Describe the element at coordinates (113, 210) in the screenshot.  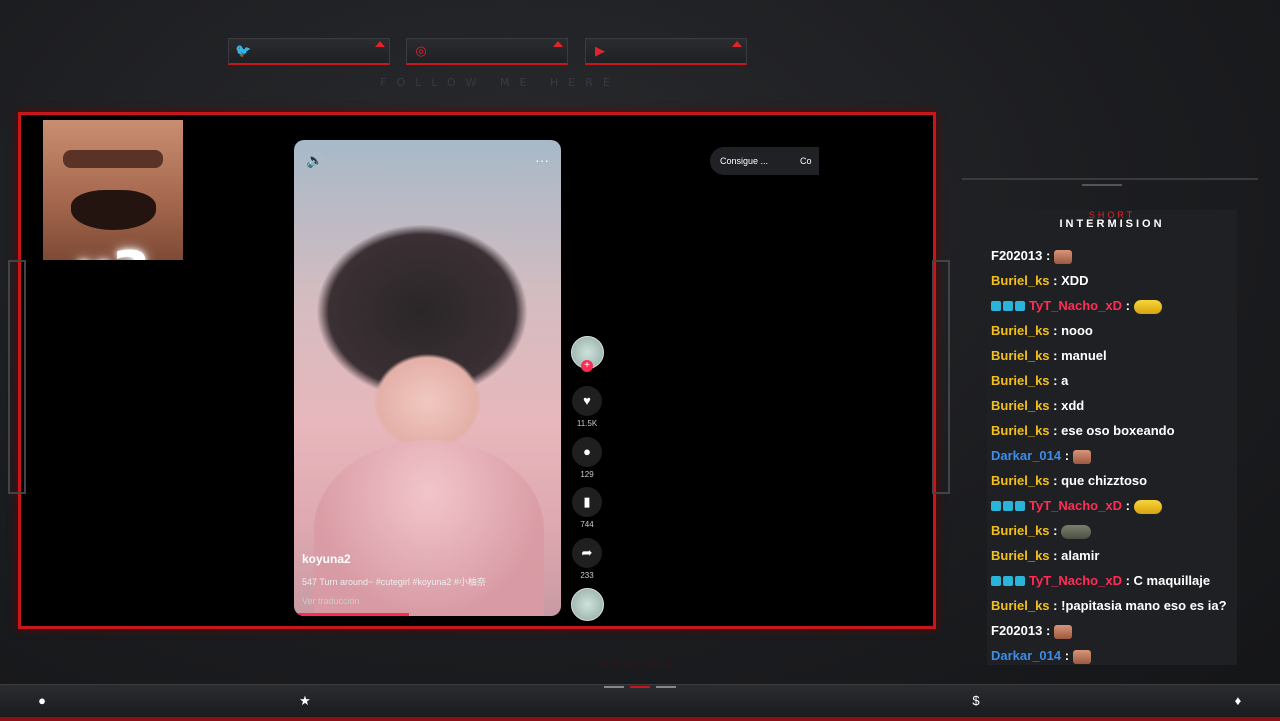
I see `meme-mouth` at that location.